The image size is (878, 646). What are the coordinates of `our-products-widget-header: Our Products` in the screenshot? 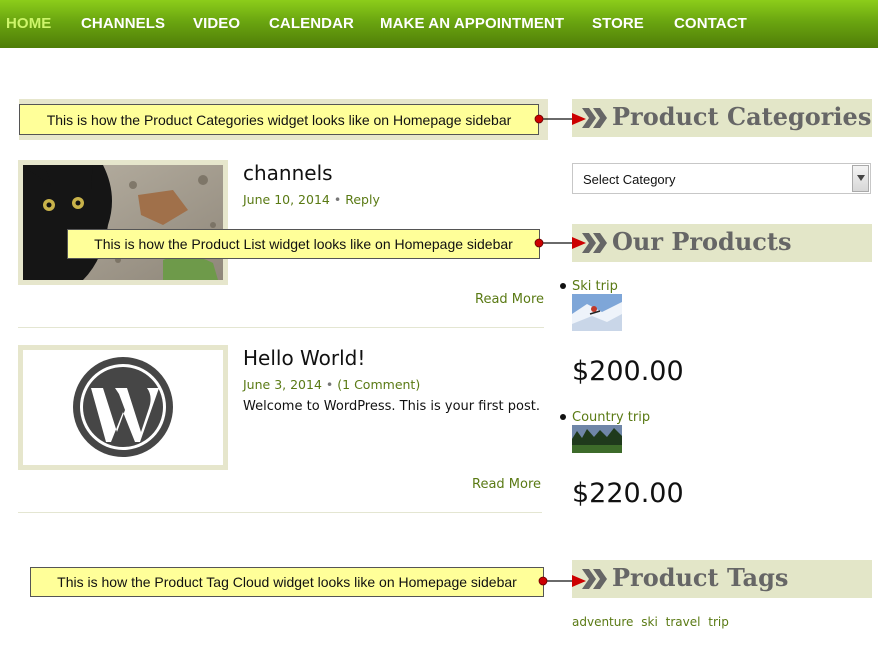 It's located at (722, 243).